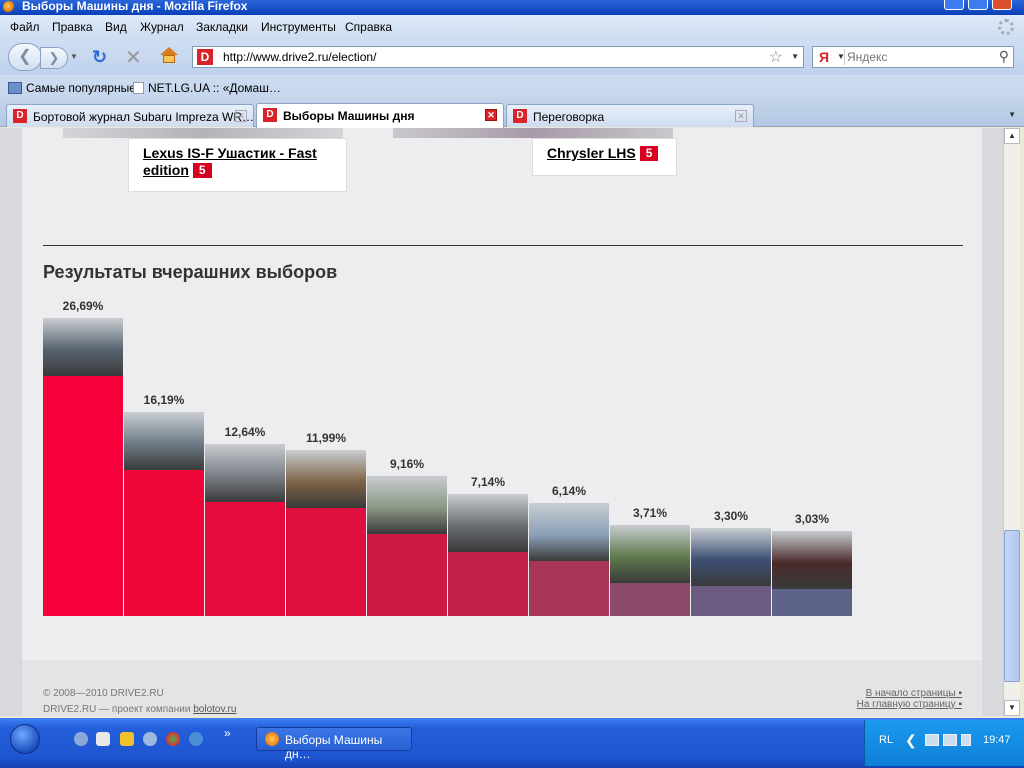 This screenshot has height=768, width=1024. What do you see at coordinates (299, 57) in the screenshot?
I see `address-text: http://www.drive2.ru/election/` at bounding box center [299, 57].